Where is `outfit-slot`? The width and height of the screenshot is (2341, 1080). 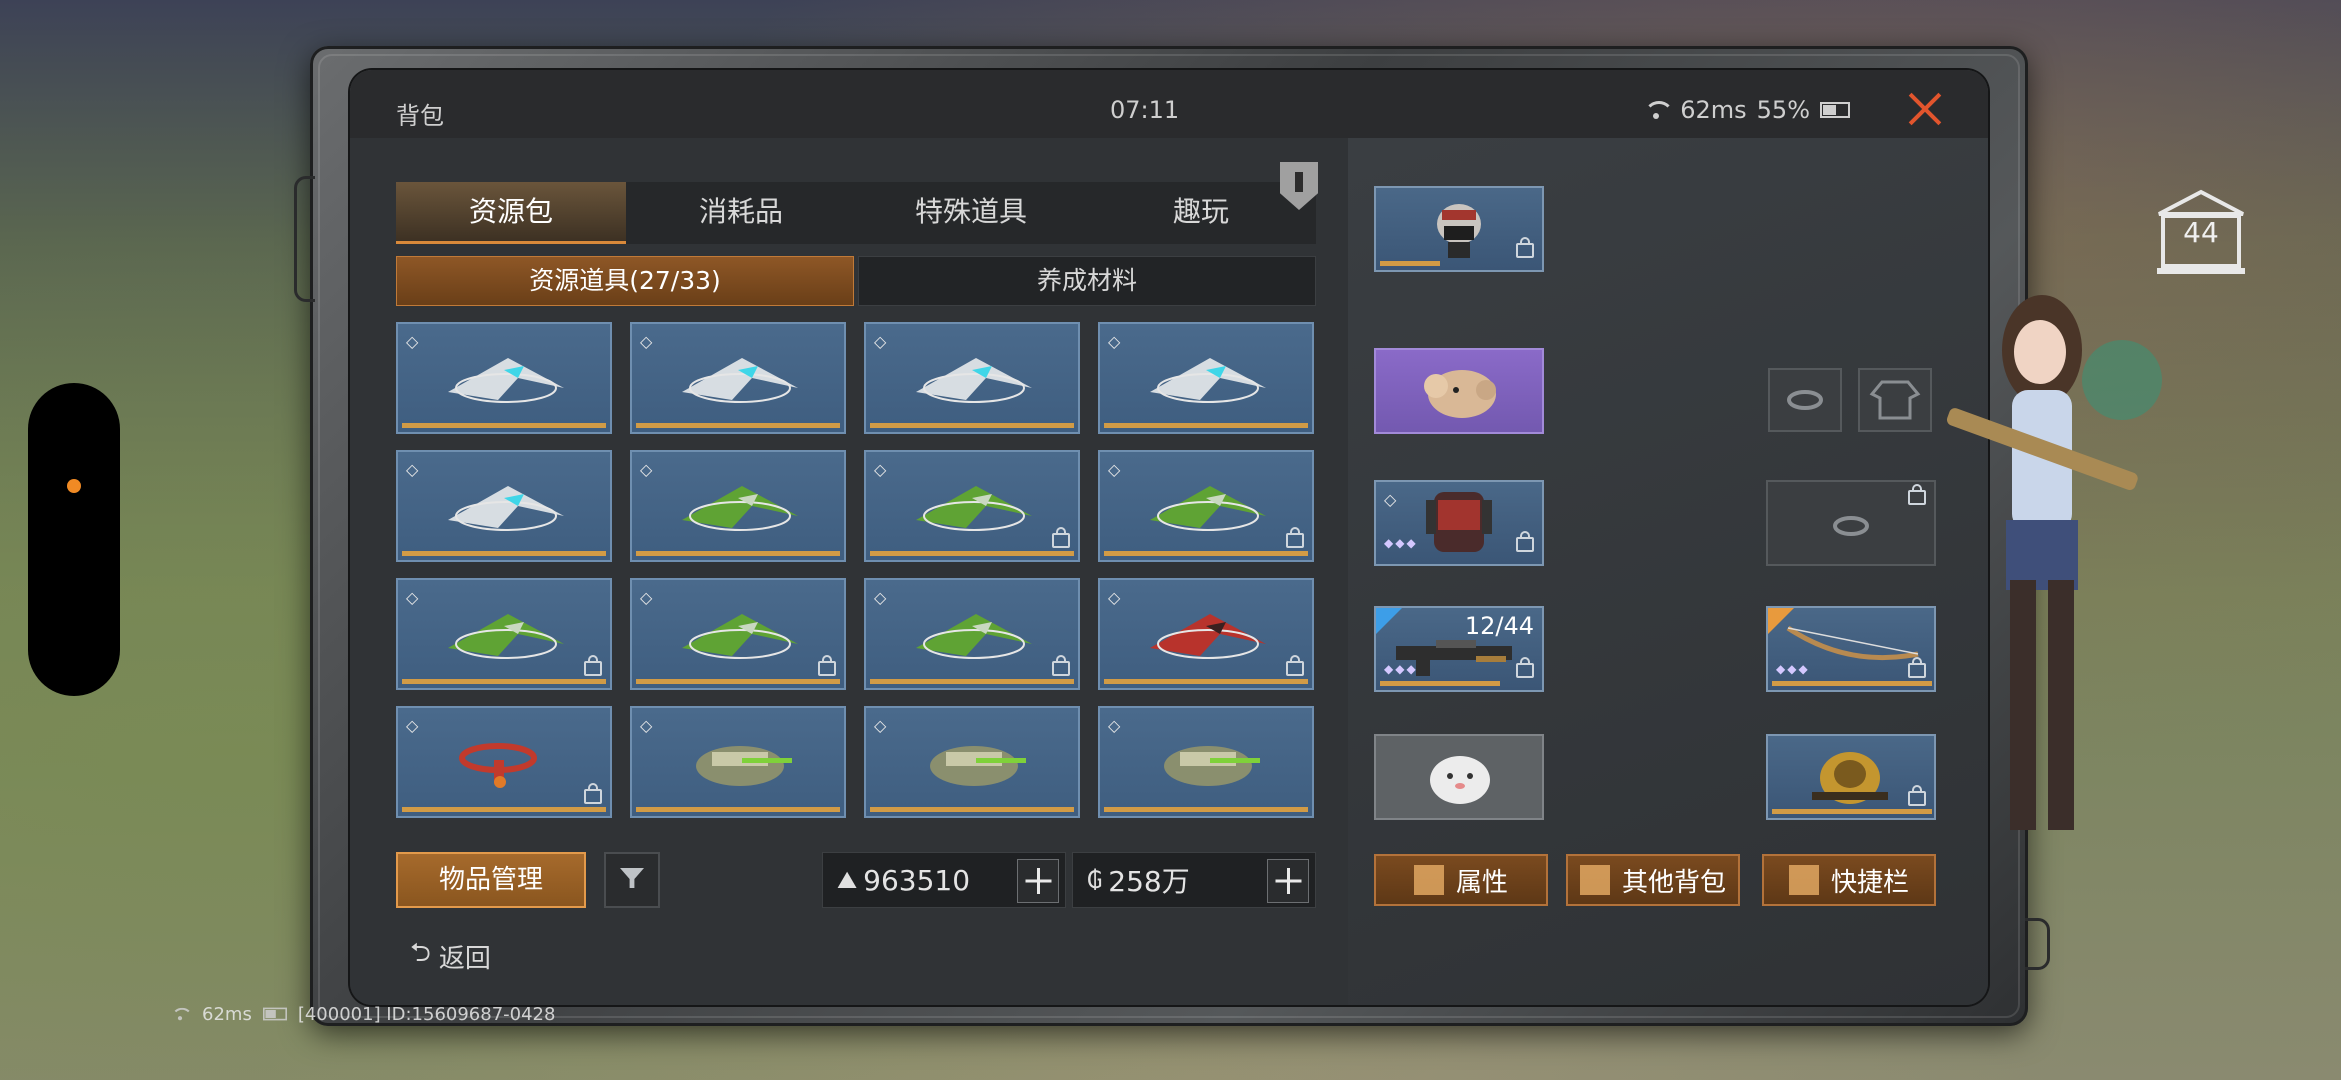 outfit-slot is located at coordinates (1895, 400).